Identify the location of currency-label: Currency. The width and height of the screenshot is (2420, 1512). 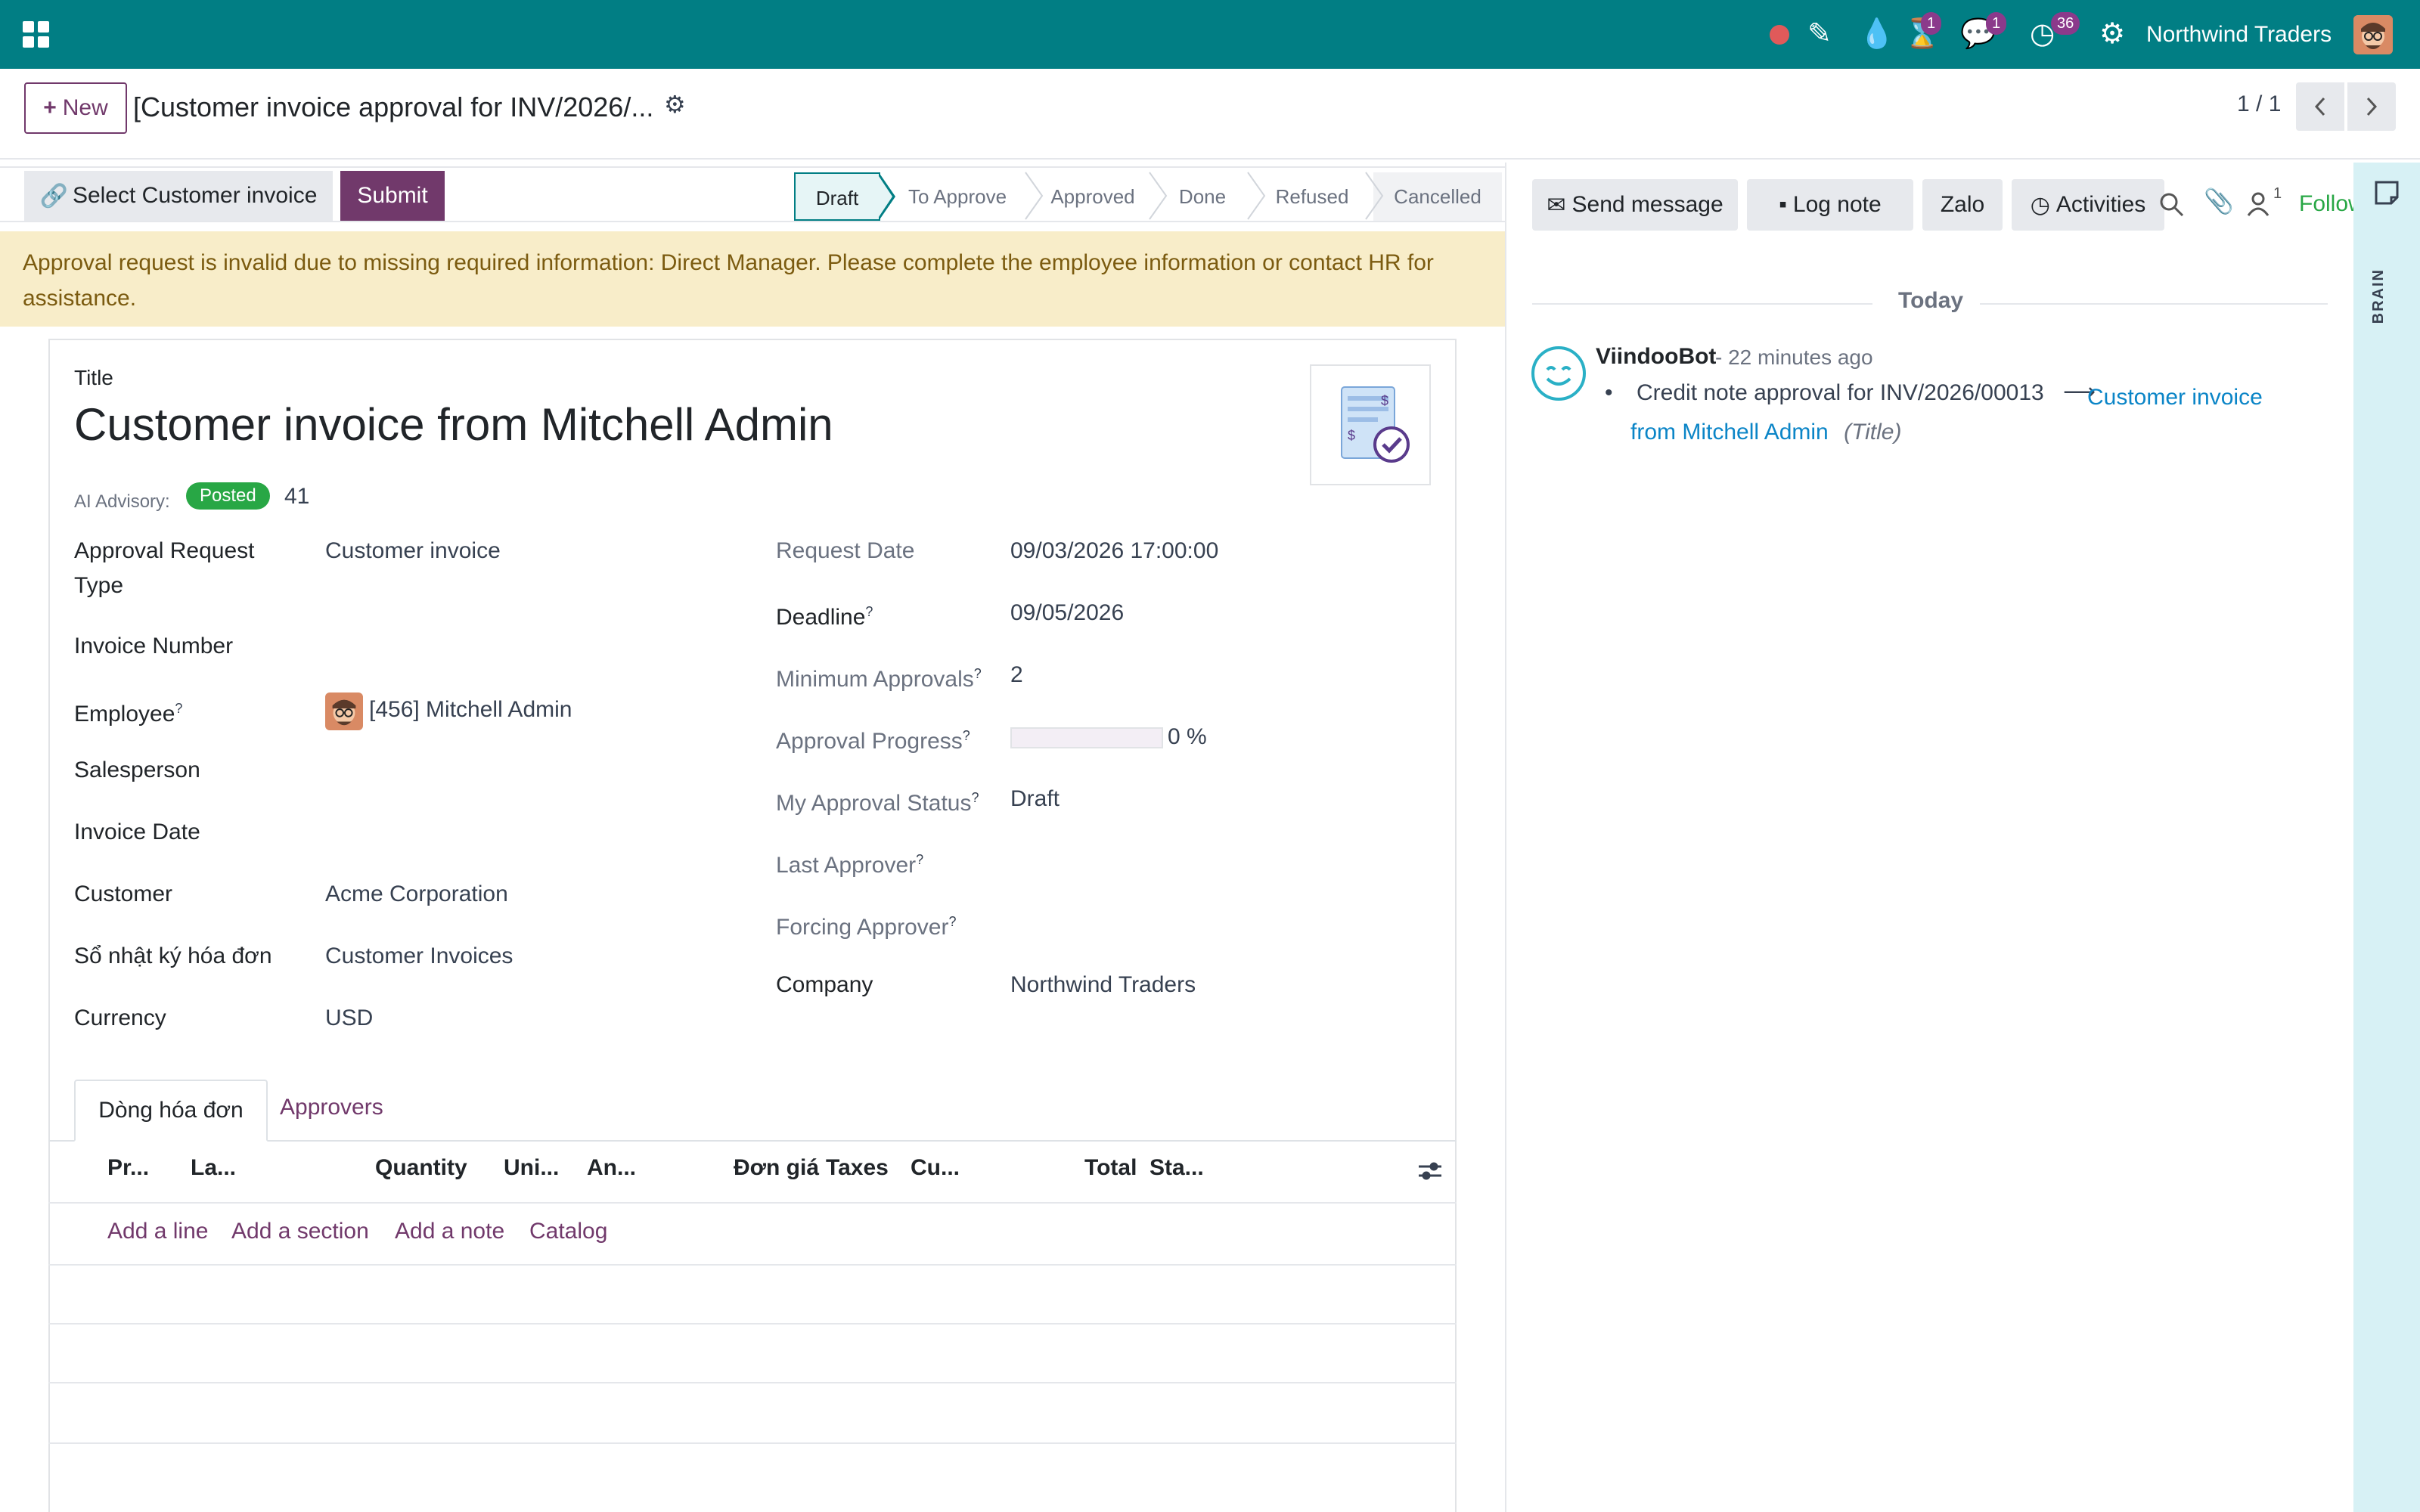
(120, 1018).